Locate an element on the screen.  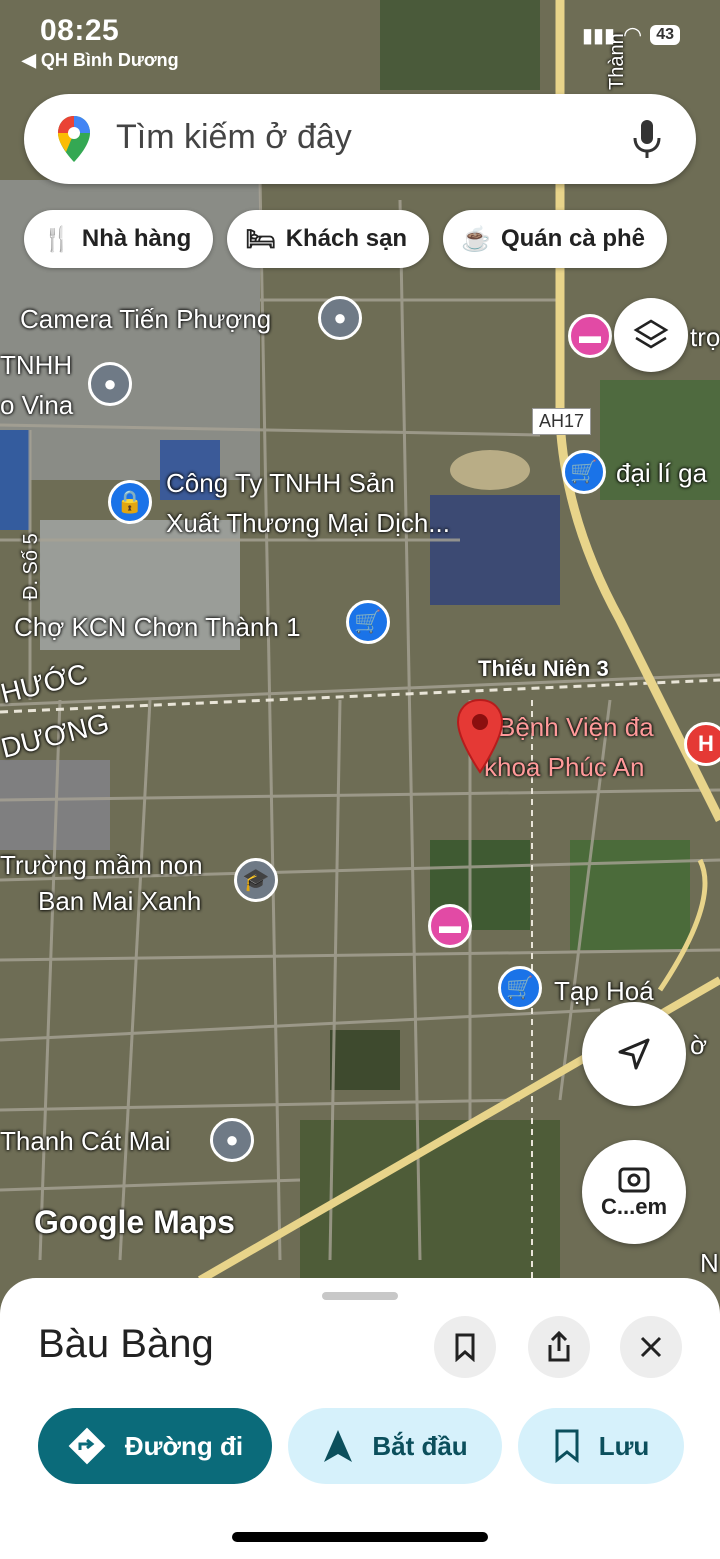
directions-icon is located at coordinates (87, 1446).